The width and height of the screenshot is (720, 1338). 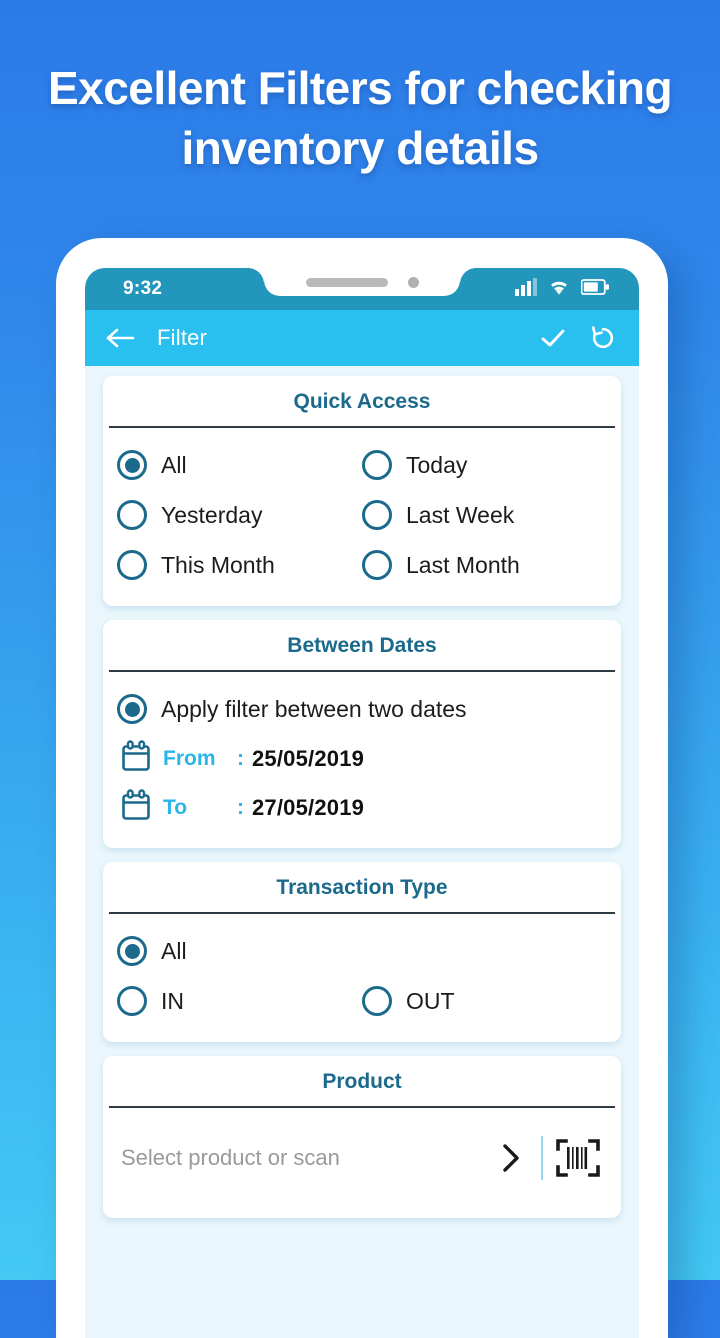 I want to click on transaction-type-options: IN OUT, so click(x=362, y=1001).